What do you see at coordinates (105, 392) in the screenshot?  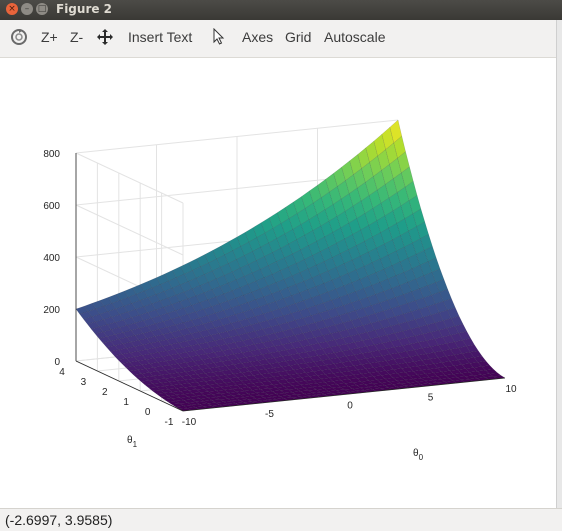 I see `y-tick-label: 2` at bounding box center [105, 392].